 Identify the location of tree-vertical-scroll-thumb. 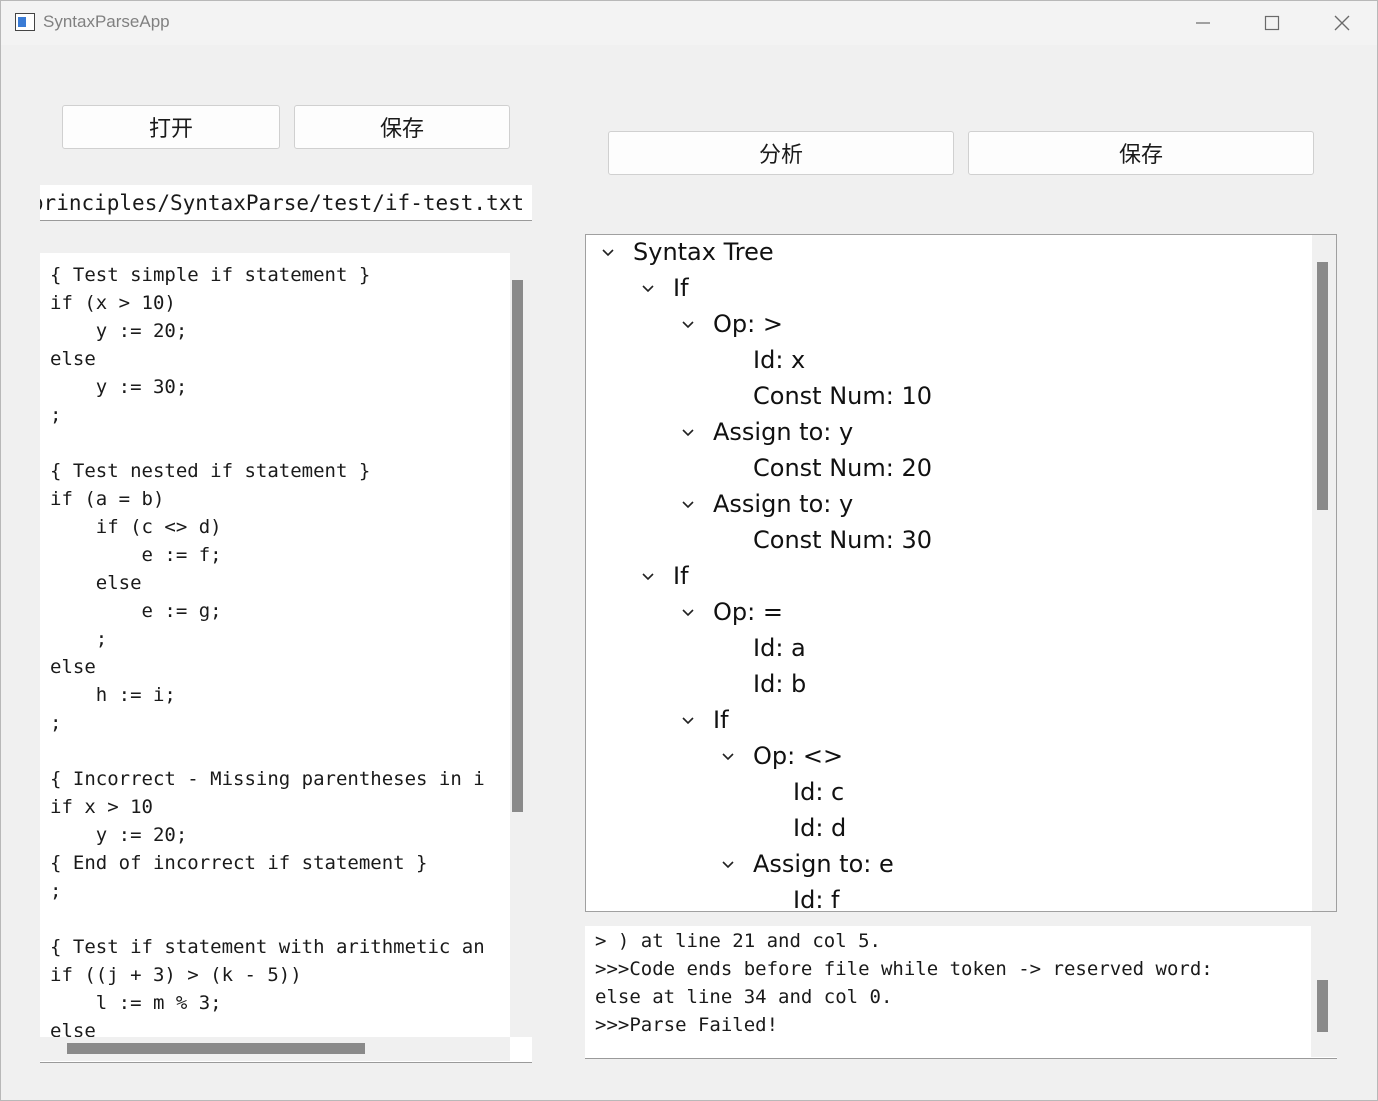
(1322, 386).